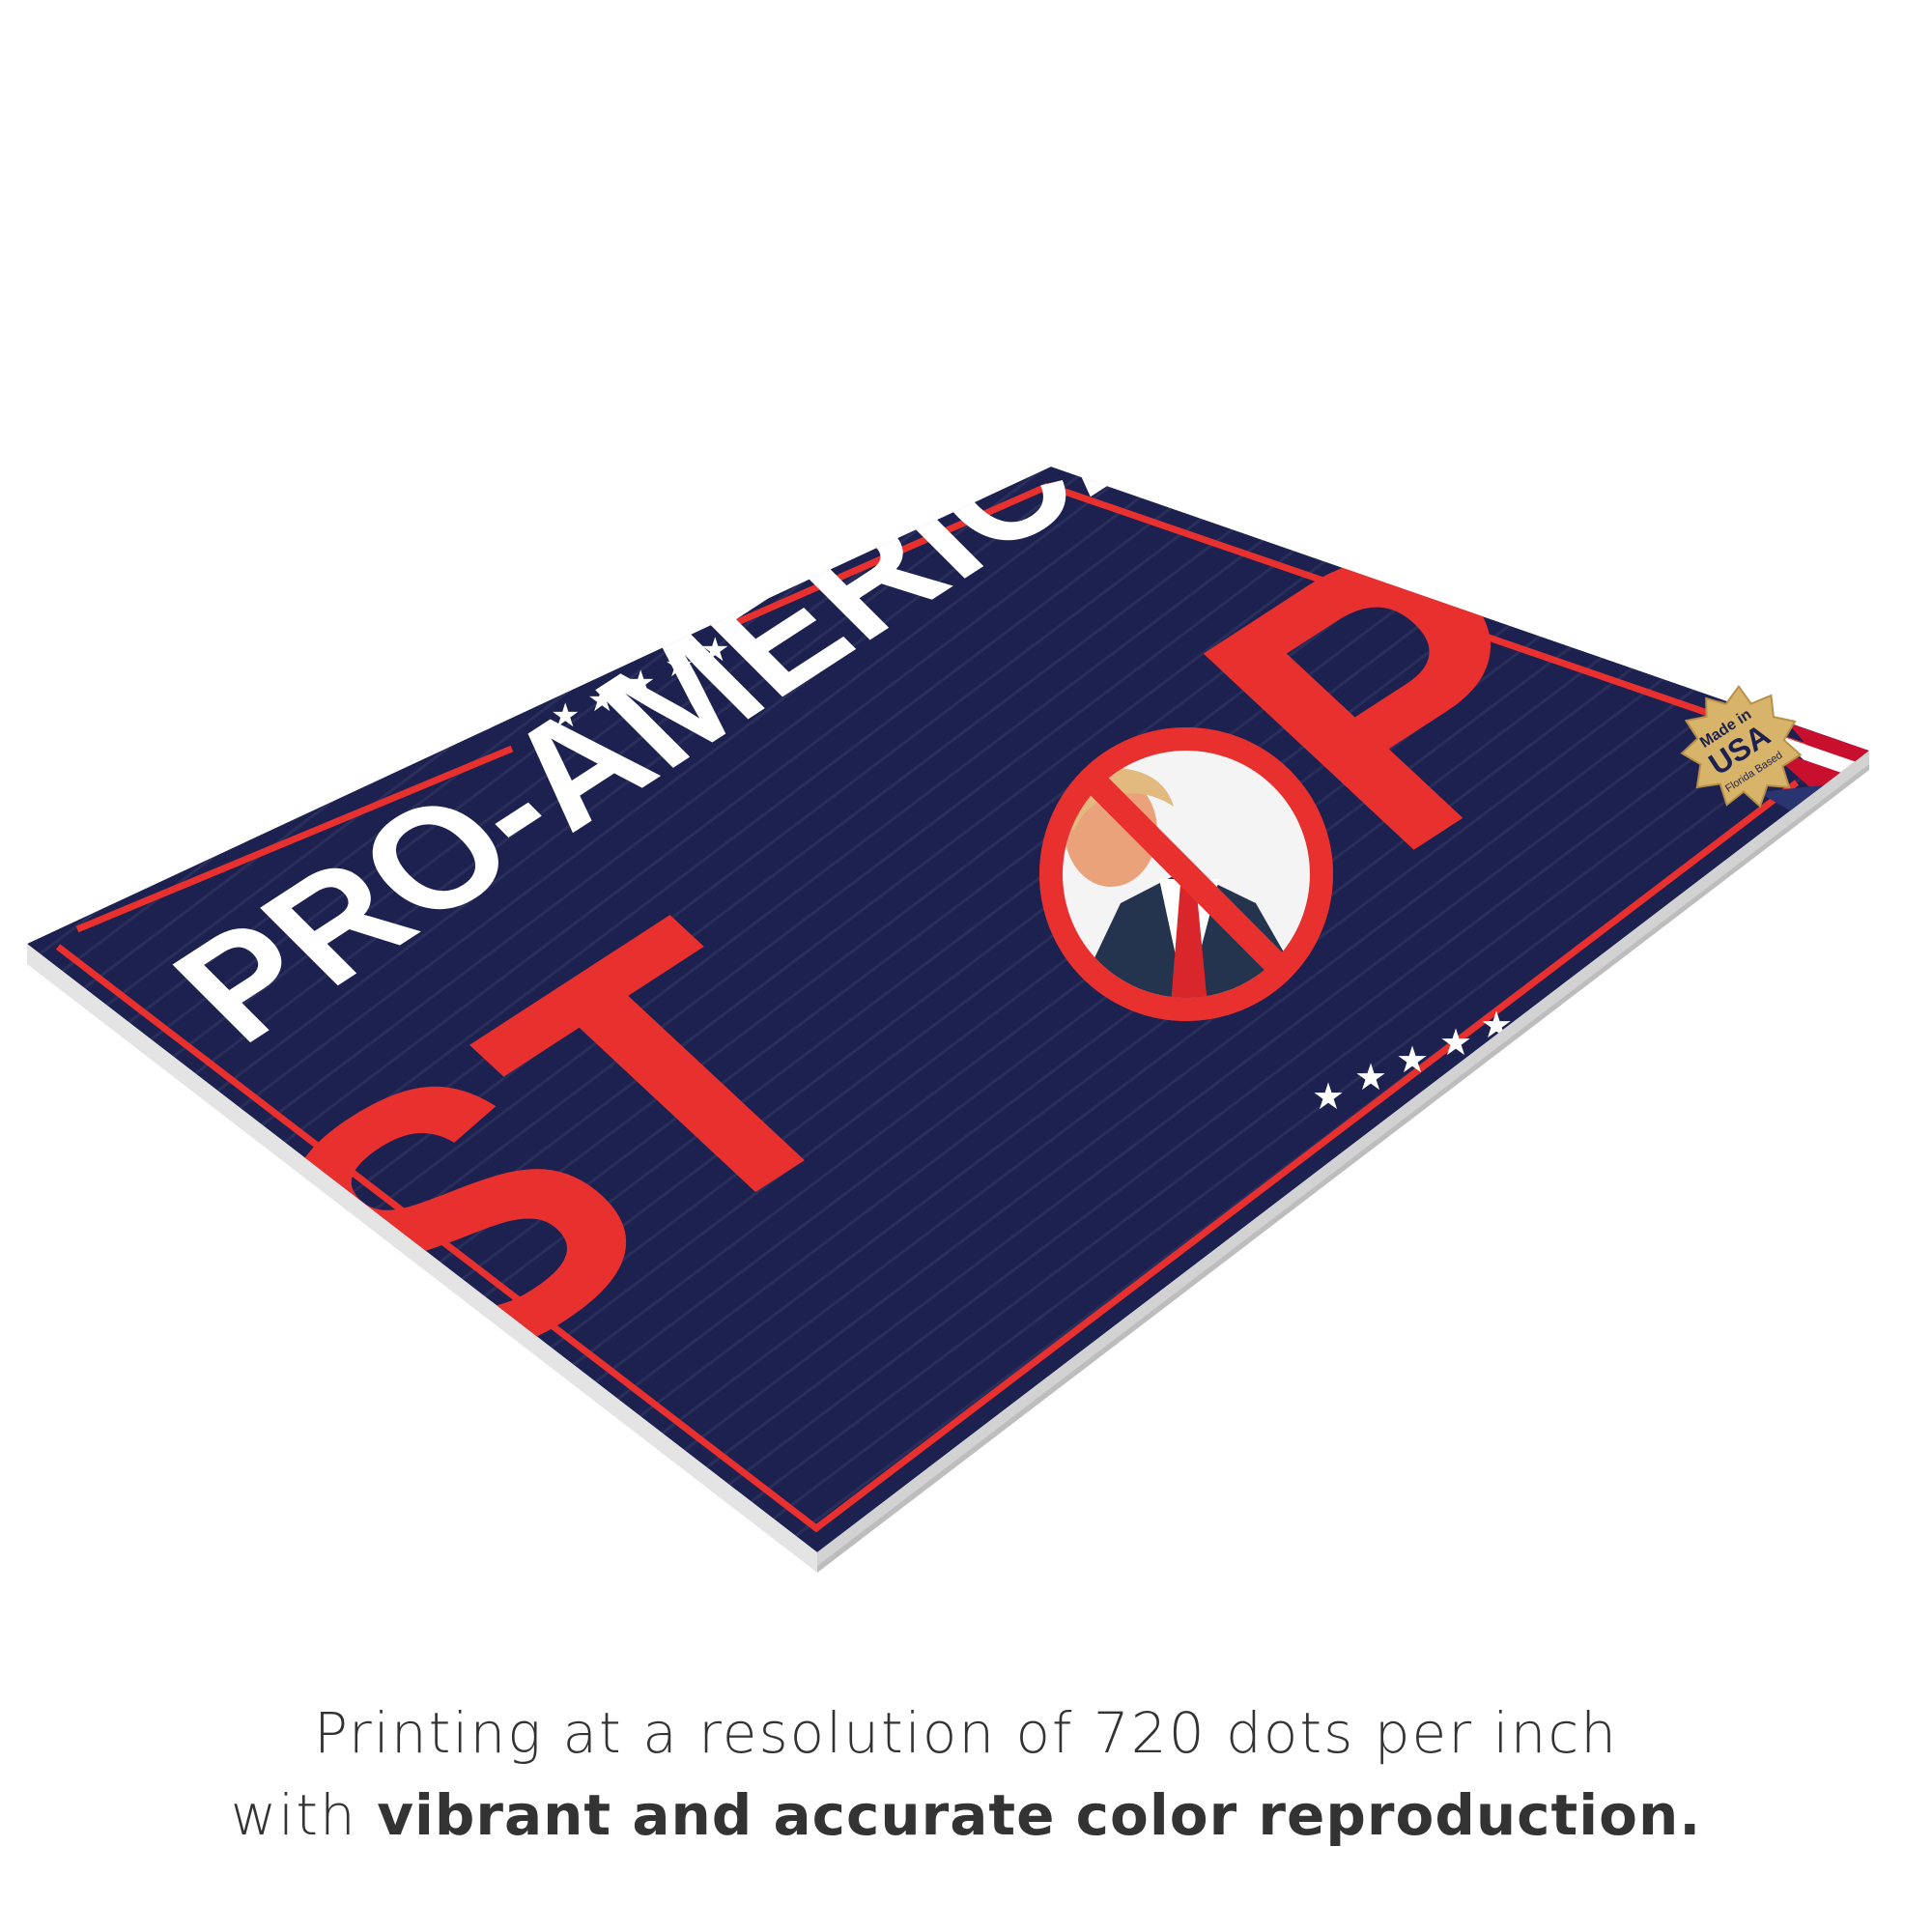 This screenshot has width=1932, height=1932. What do you see at coordinates (304, 1815) in the screenshot?
I see `caption-line-2-prefix: with` at bounding box center [304, 1815].